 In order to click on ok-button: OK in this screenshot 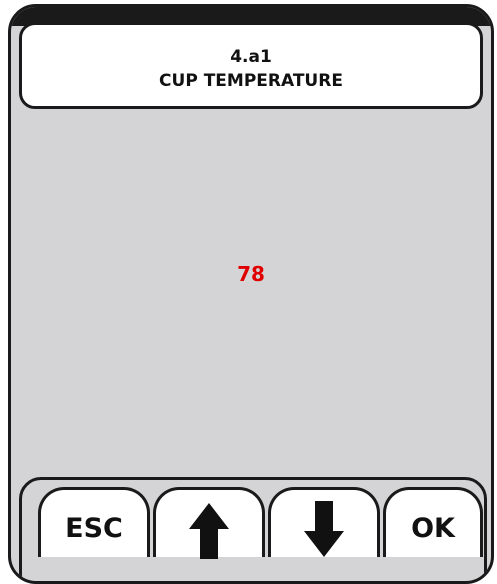, I will do `click(433, 522)`.